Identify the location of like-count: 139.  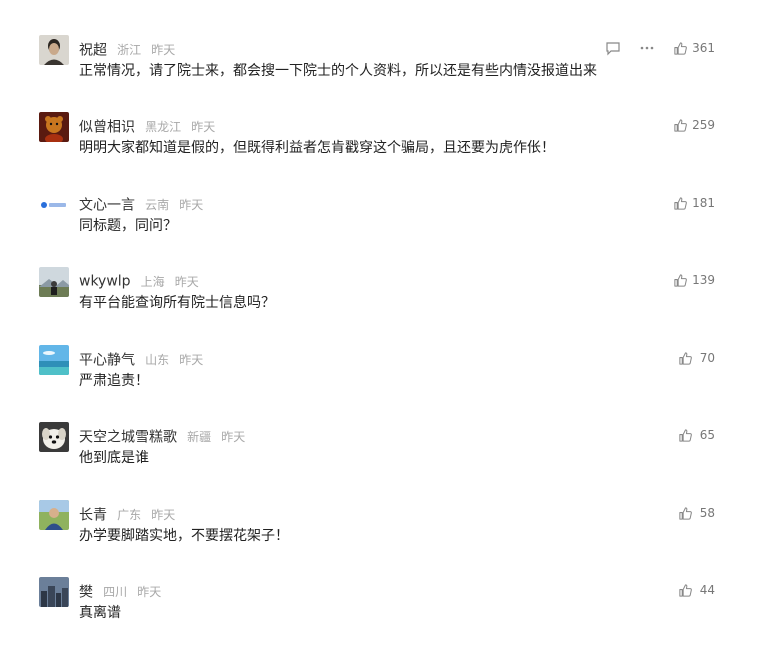
(703, 280).